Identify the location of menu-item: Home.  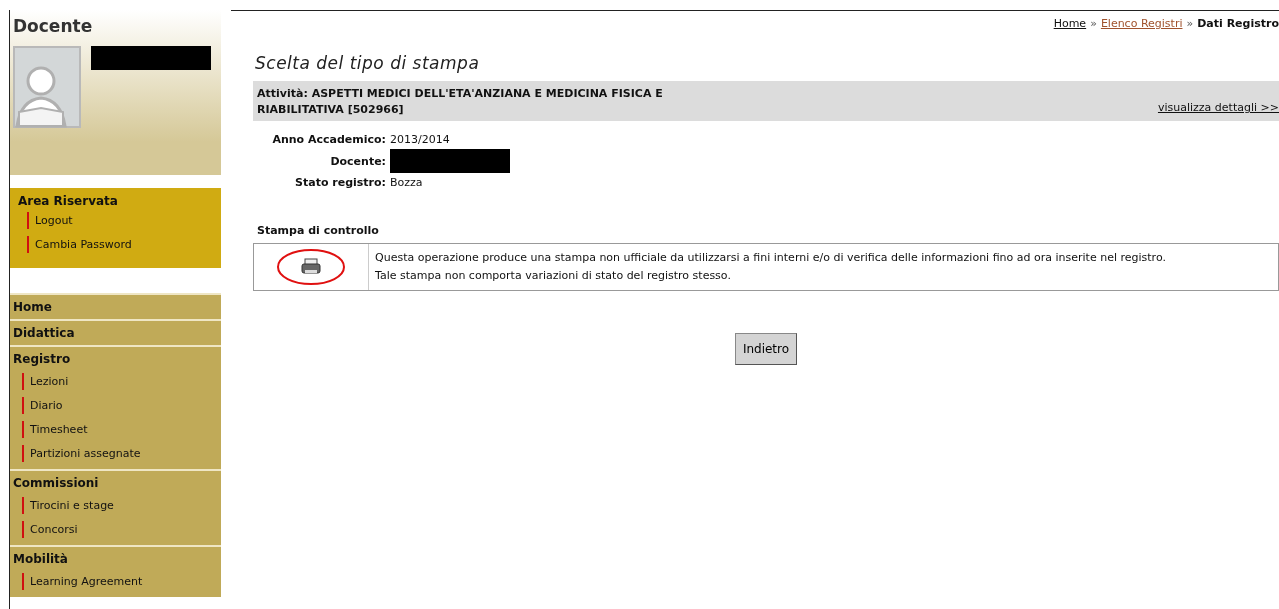
(115, 306).